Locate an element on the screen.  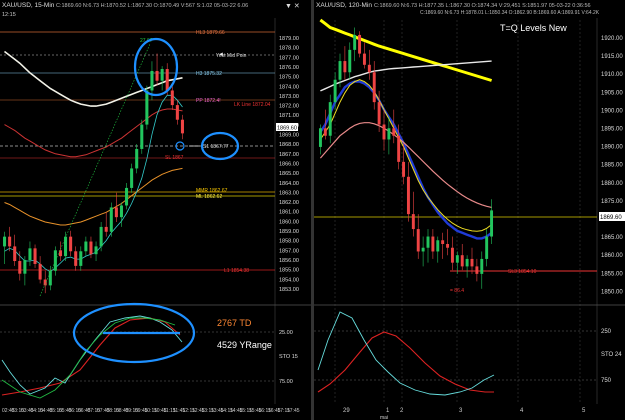
left-last-price-tag: 1869.60 is located at coordinates (287, 127).